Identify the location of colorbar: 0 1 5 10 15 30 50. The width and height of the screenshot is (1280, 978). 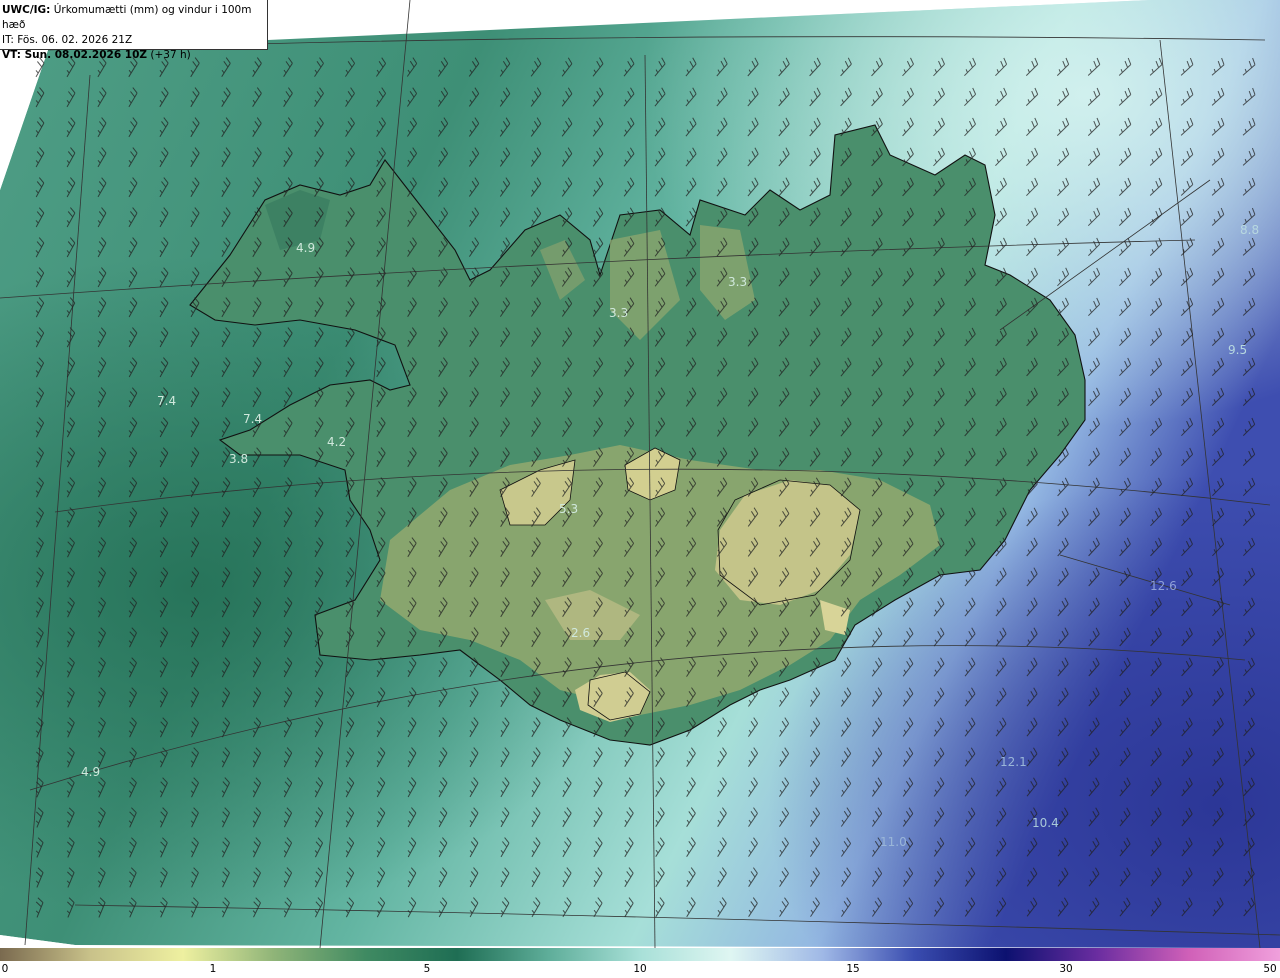
(640, 963).